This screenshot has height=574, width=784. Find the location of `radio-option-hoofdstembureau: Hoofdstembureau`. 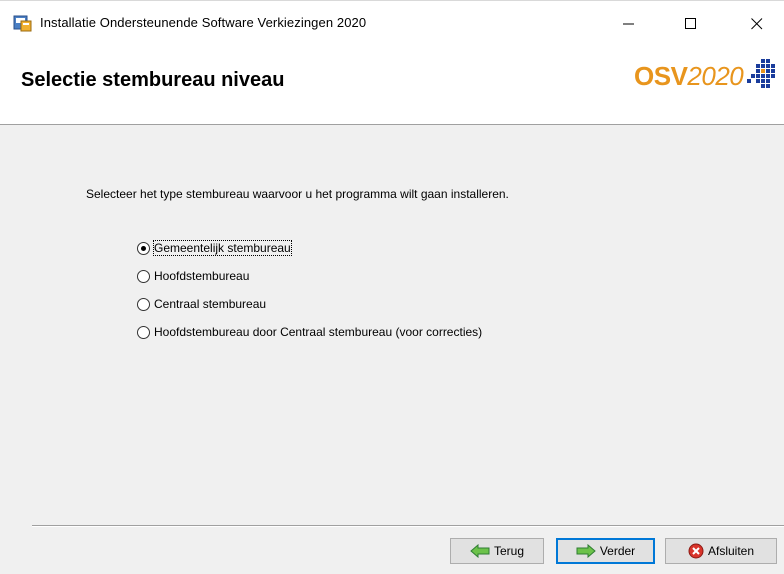

radio-option-hoofdstembureau: Hoofdstembureau is located at coordinates (193, 276).